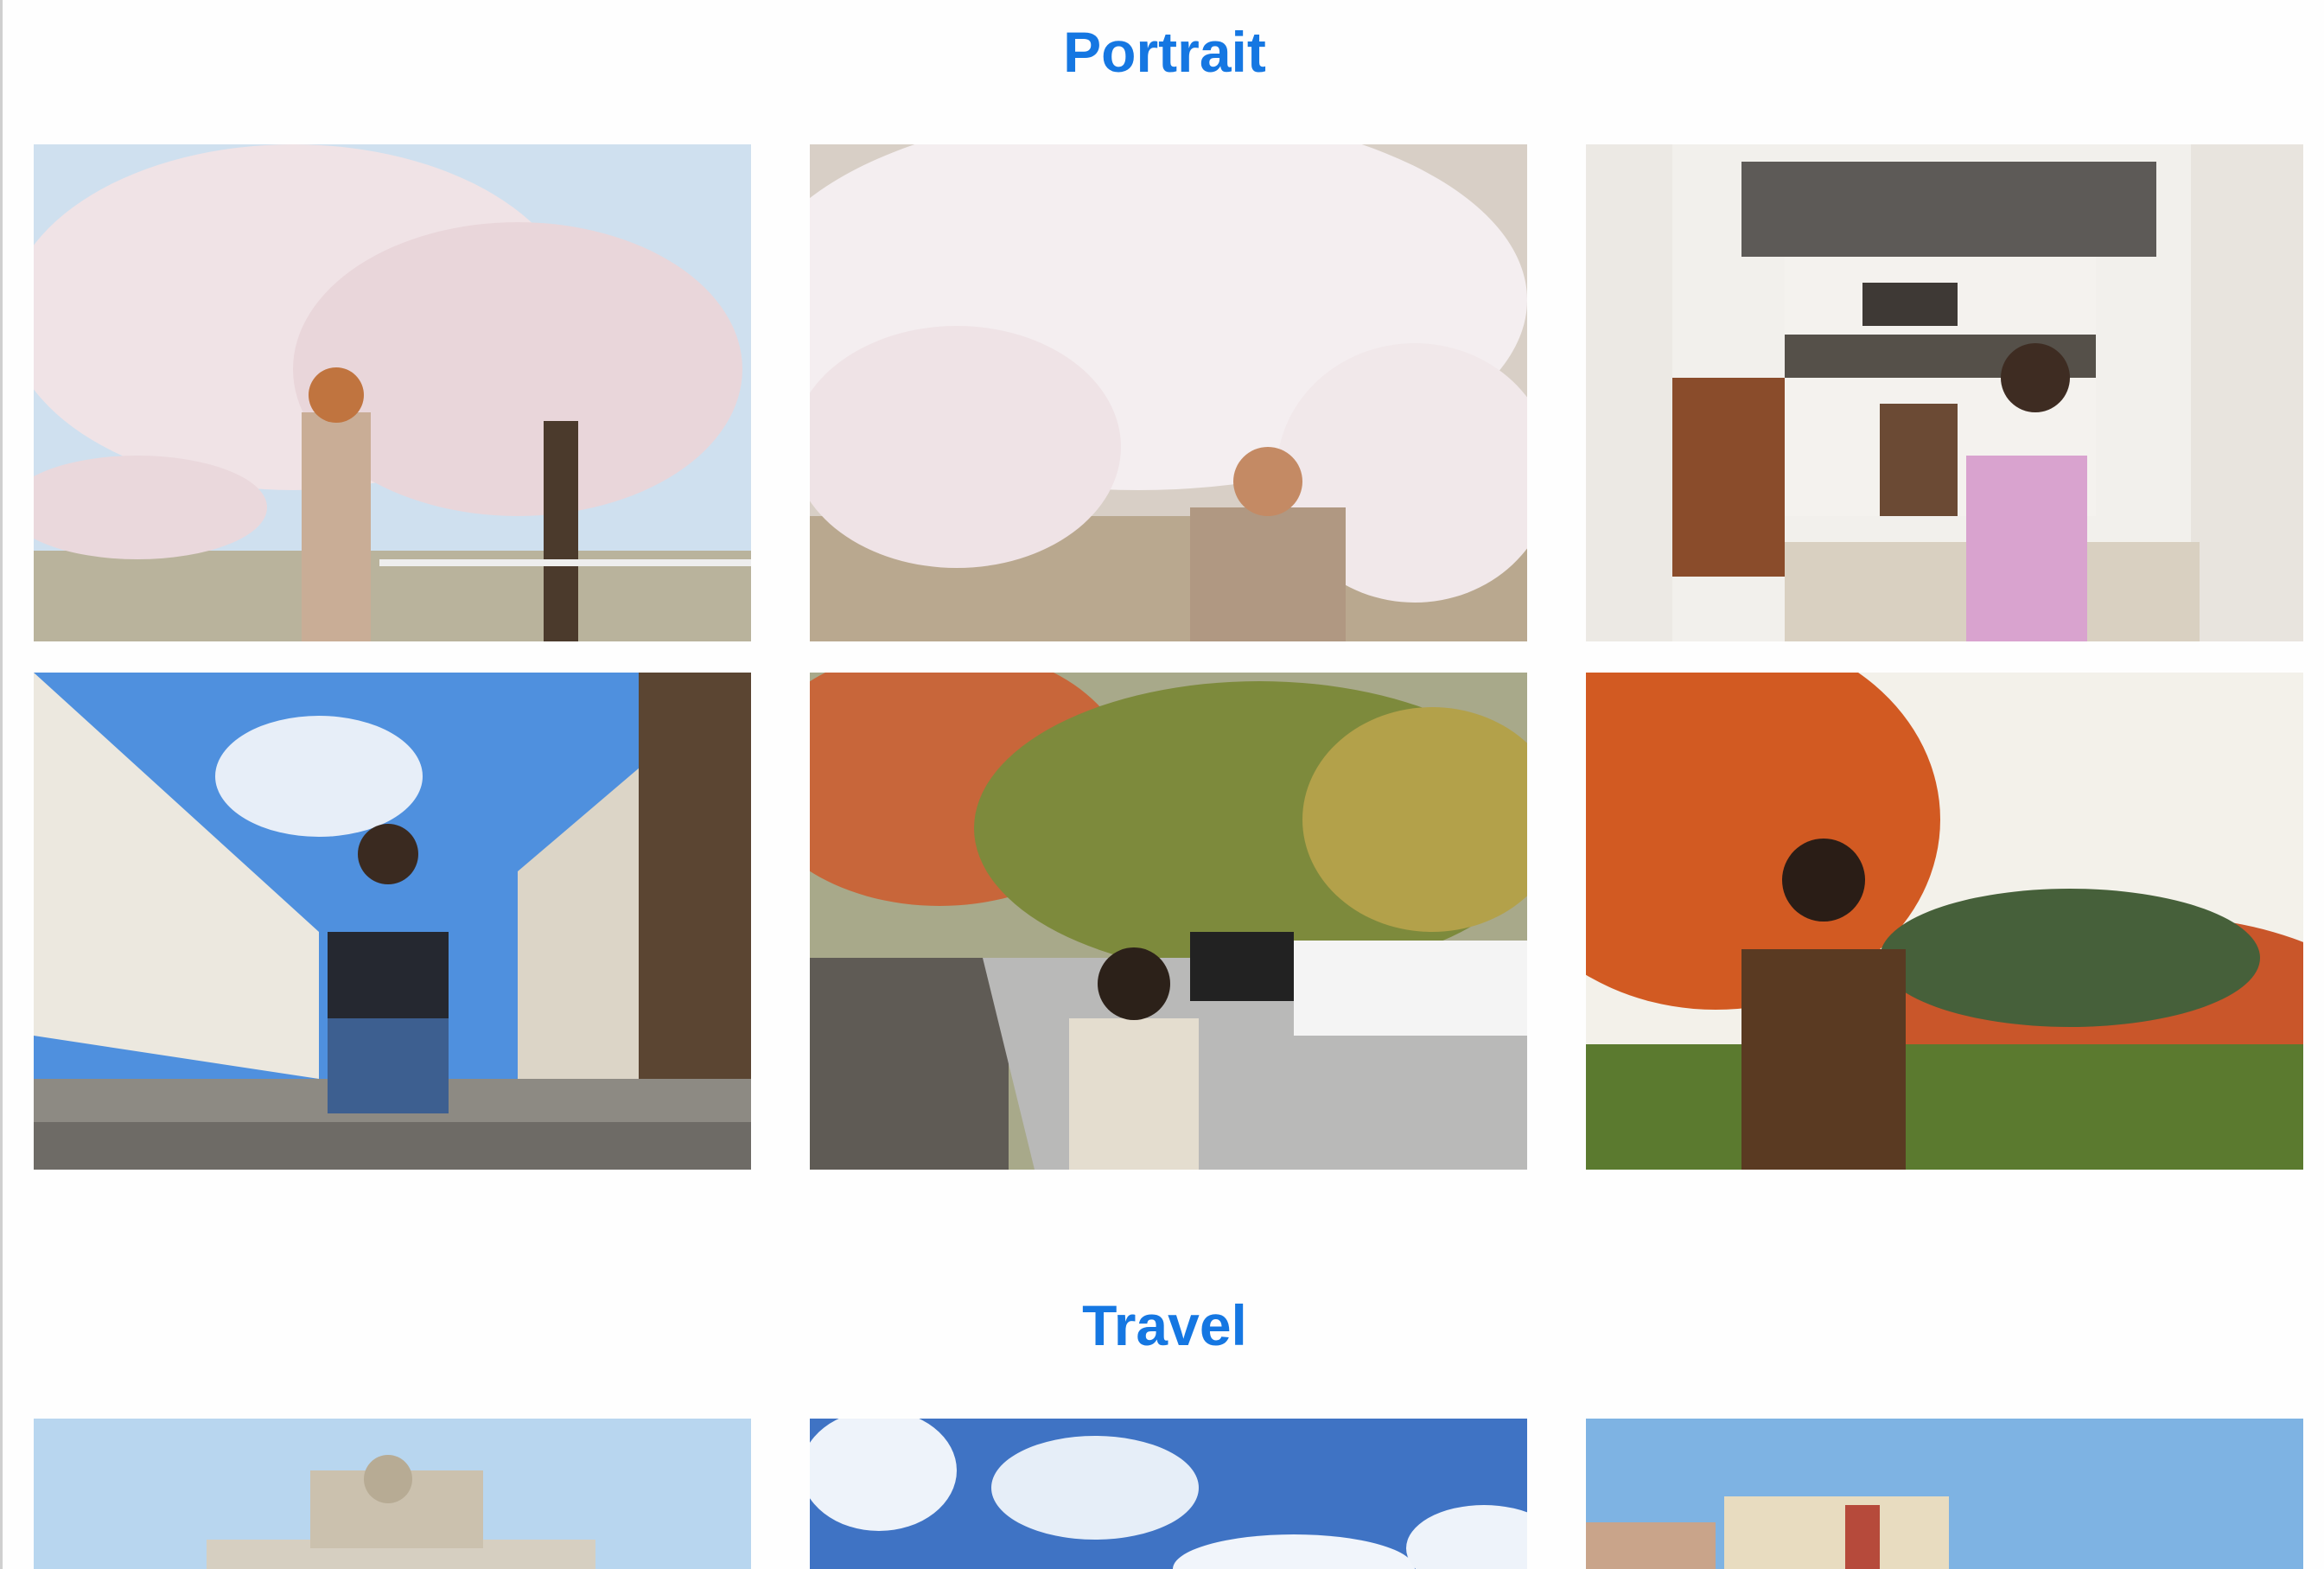 The width and height of the screenshot is (2324, 1569). Describe the element at coordinates (1165, 52) in the screenshot. I see `section-title-portrait: Portrait` at that location.